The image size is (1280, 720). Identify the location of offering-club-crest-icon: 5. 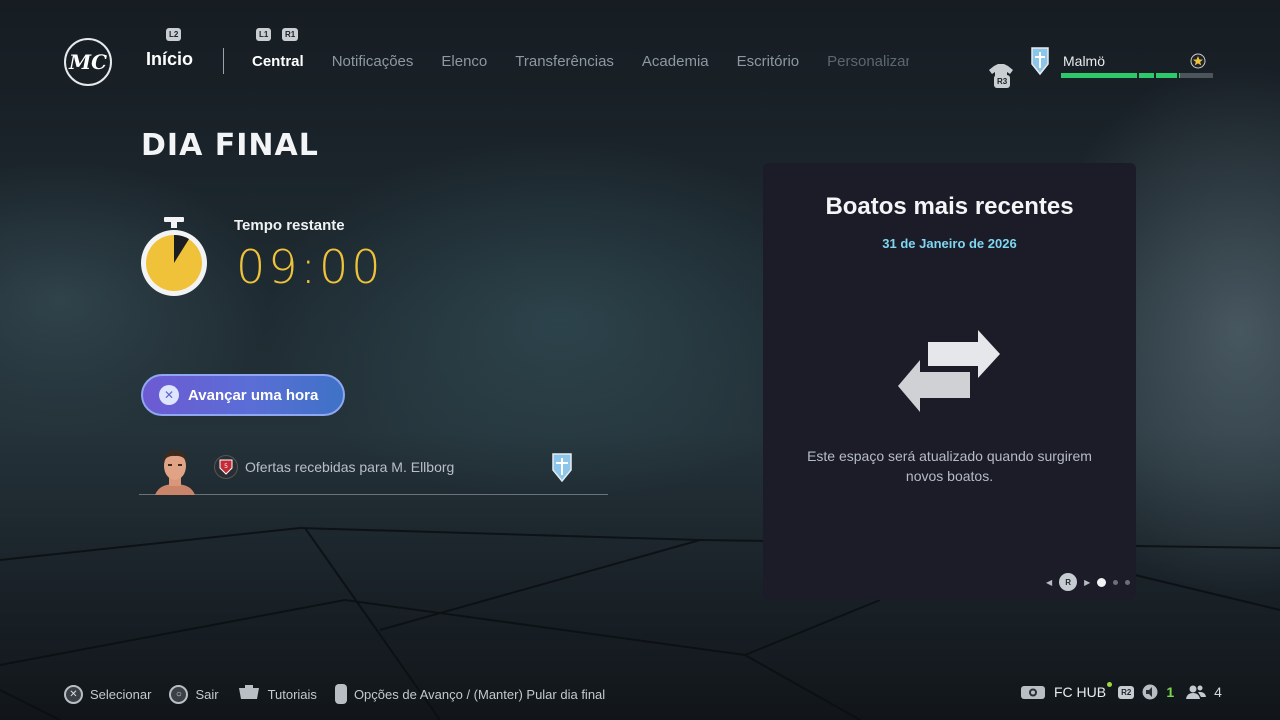
(226, 467).